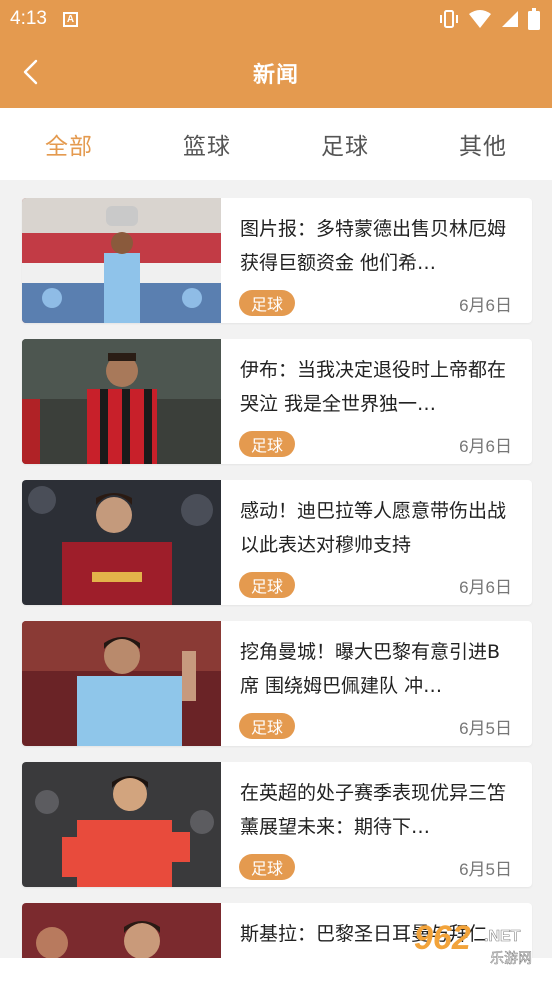  What do you see at coordinates (69, 144) in the screenshot?
I see `tab-all: 全部` at bounding box center [69, 144].